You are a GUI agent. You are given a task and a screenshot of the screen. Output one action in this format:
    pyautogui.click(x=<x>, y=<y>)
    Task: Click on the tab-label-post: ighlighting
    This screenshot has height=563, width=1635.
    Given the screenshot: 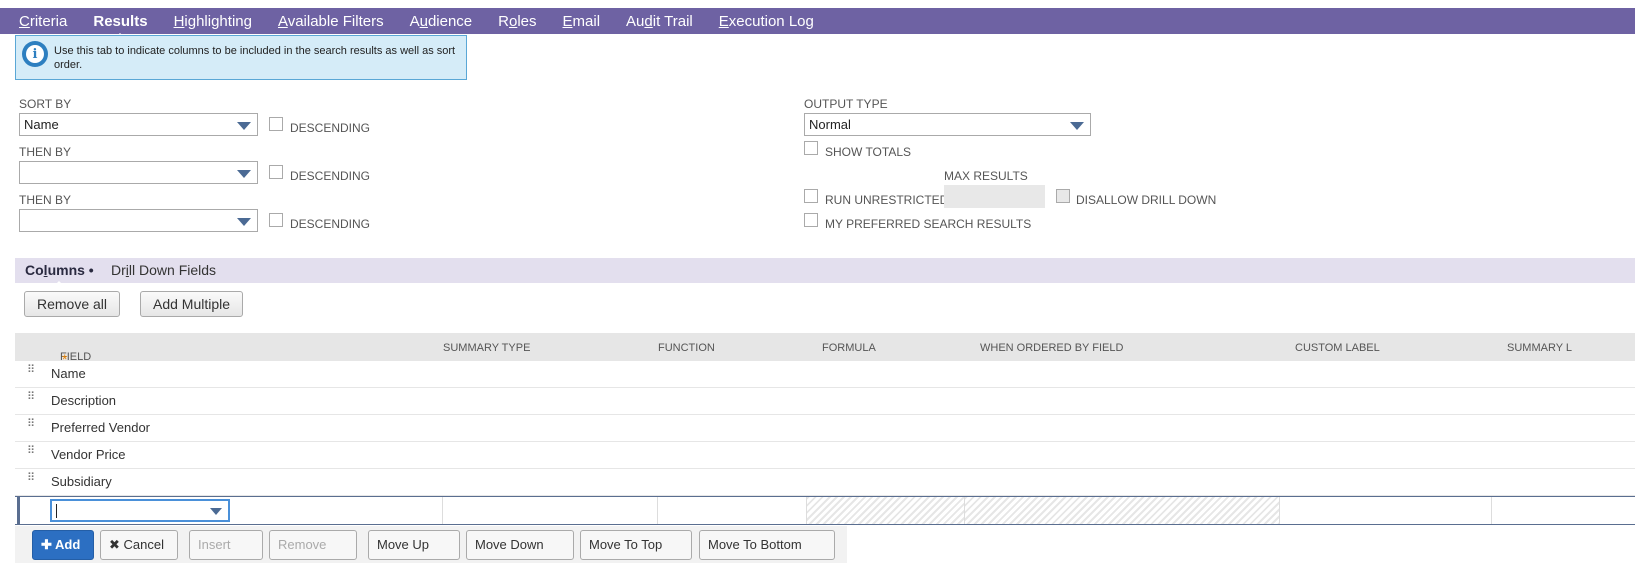 What is the action you would take?
    pyautogui.click(x=218, y=21)
    